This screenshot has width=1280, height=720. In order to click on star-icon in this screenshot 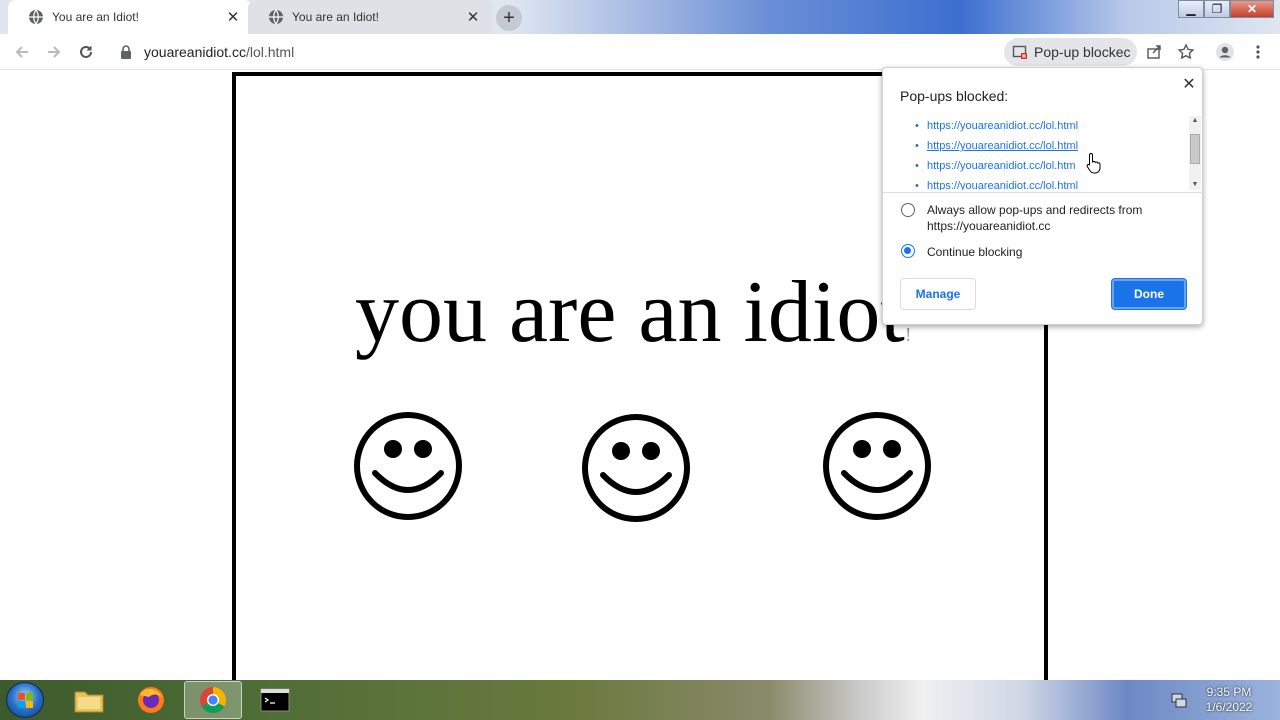, I will do `click(1186, 51)`.